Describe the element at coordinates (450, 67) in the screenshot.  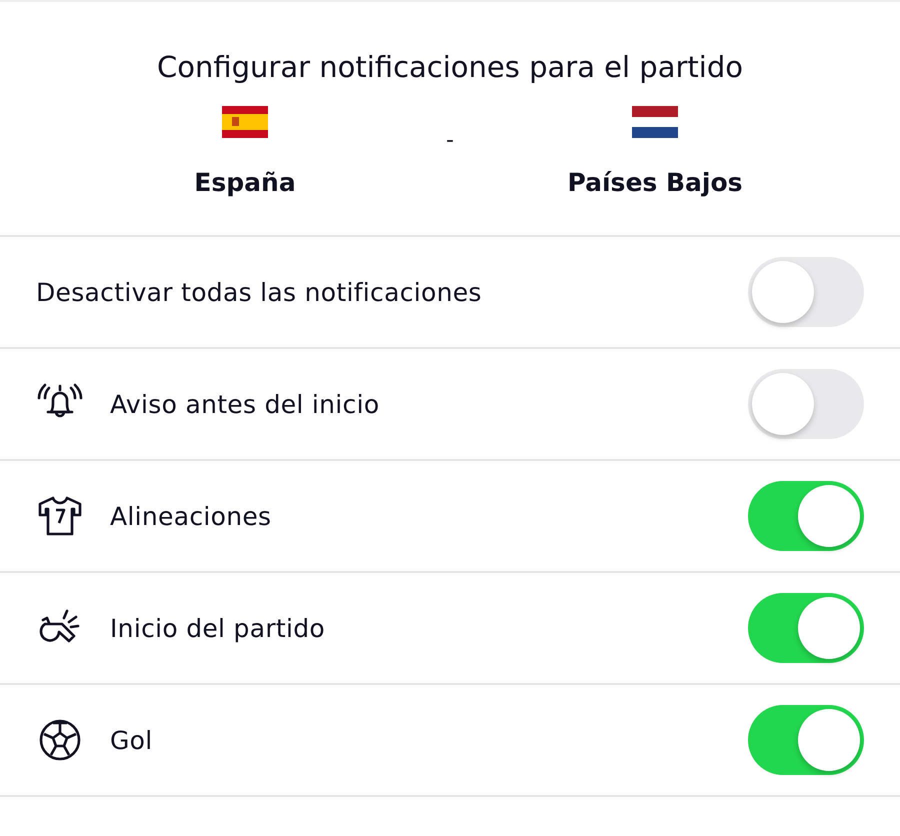
I see `page-title: Configurar notificaciones para el partido` at that location.